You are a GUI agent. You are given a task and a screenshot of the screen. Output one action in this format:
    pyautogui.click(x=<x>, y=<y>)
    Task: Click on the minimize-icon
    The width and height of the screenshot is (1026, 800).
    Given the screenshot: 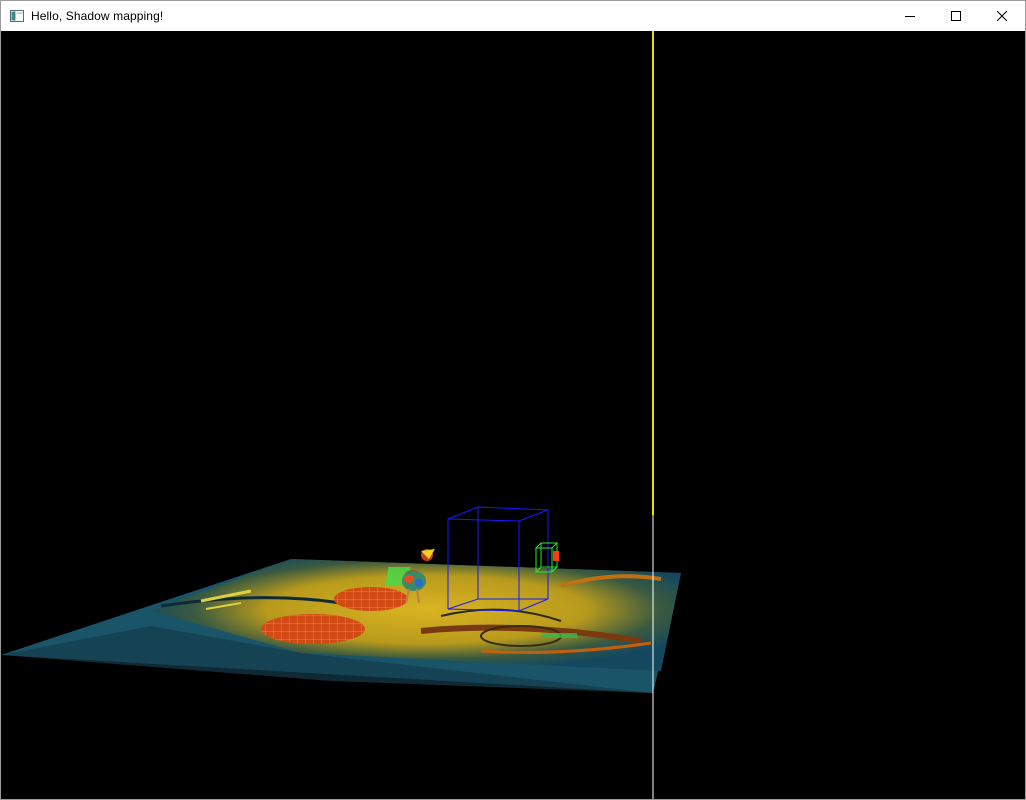 What is the action you would take?
    pyautogui.click(x=910, y=16)
    